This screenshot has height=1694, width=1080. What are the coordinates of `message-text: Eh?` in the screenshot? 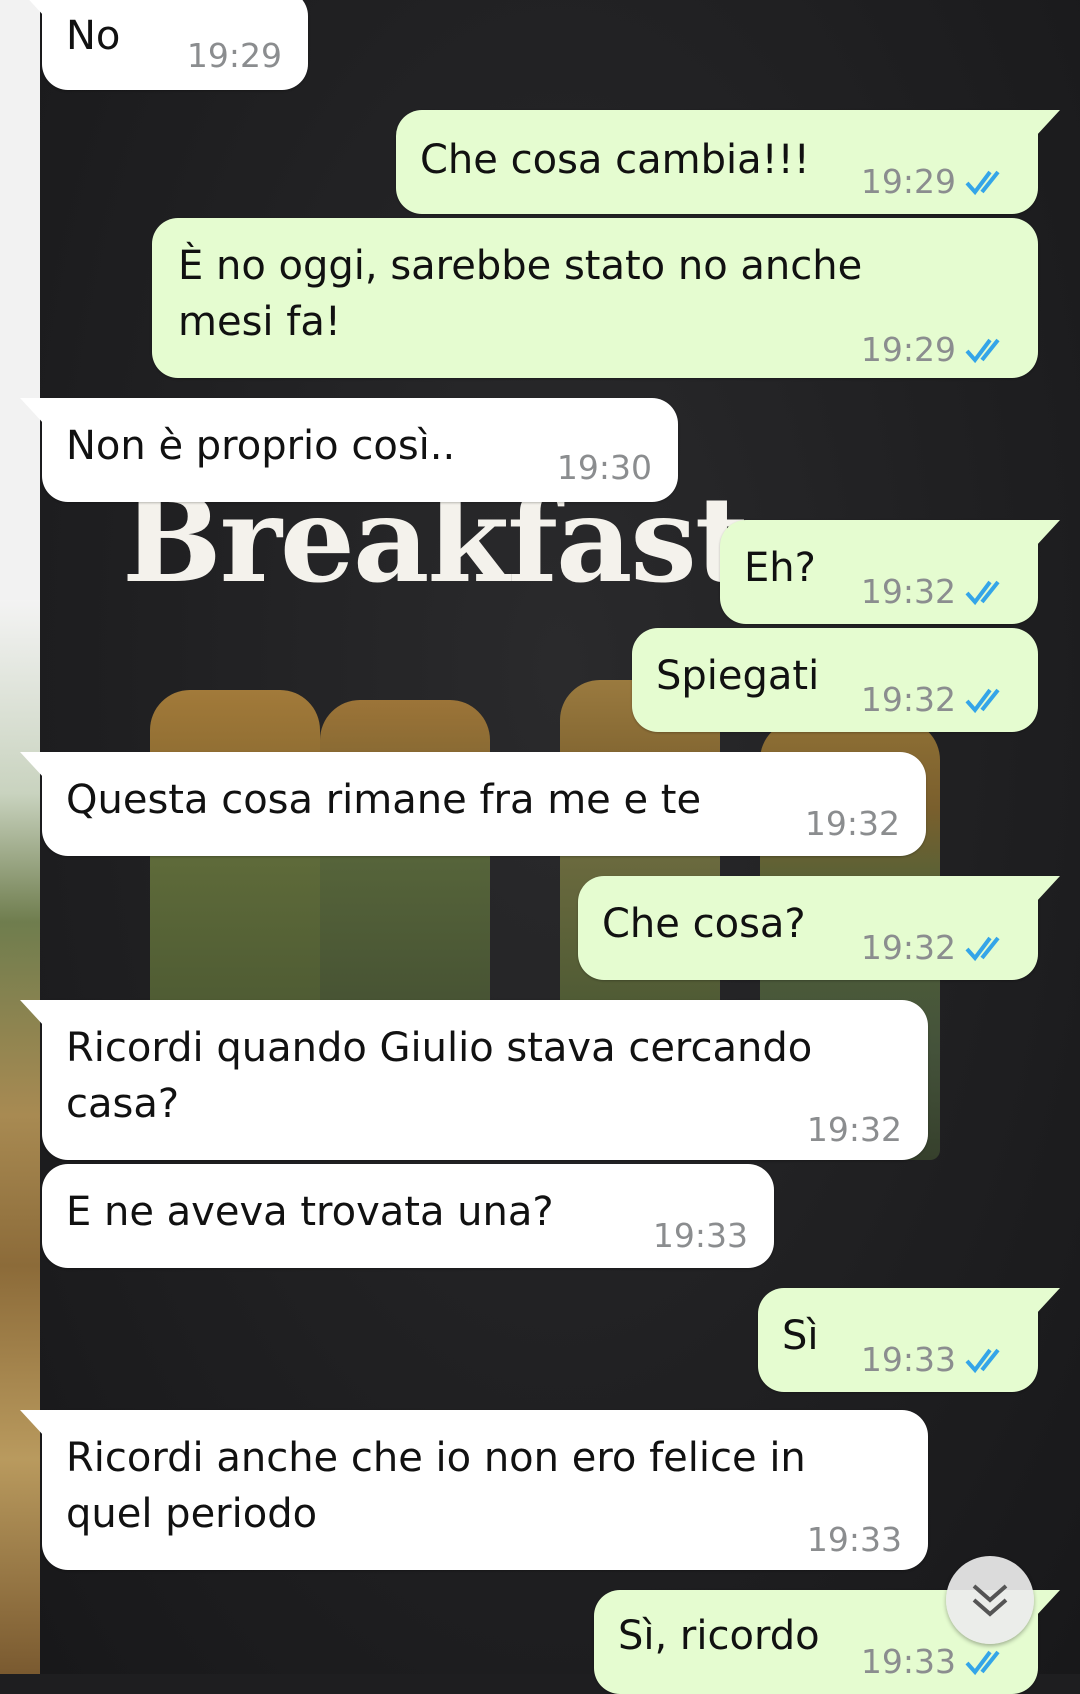 It's located at (780, 568).